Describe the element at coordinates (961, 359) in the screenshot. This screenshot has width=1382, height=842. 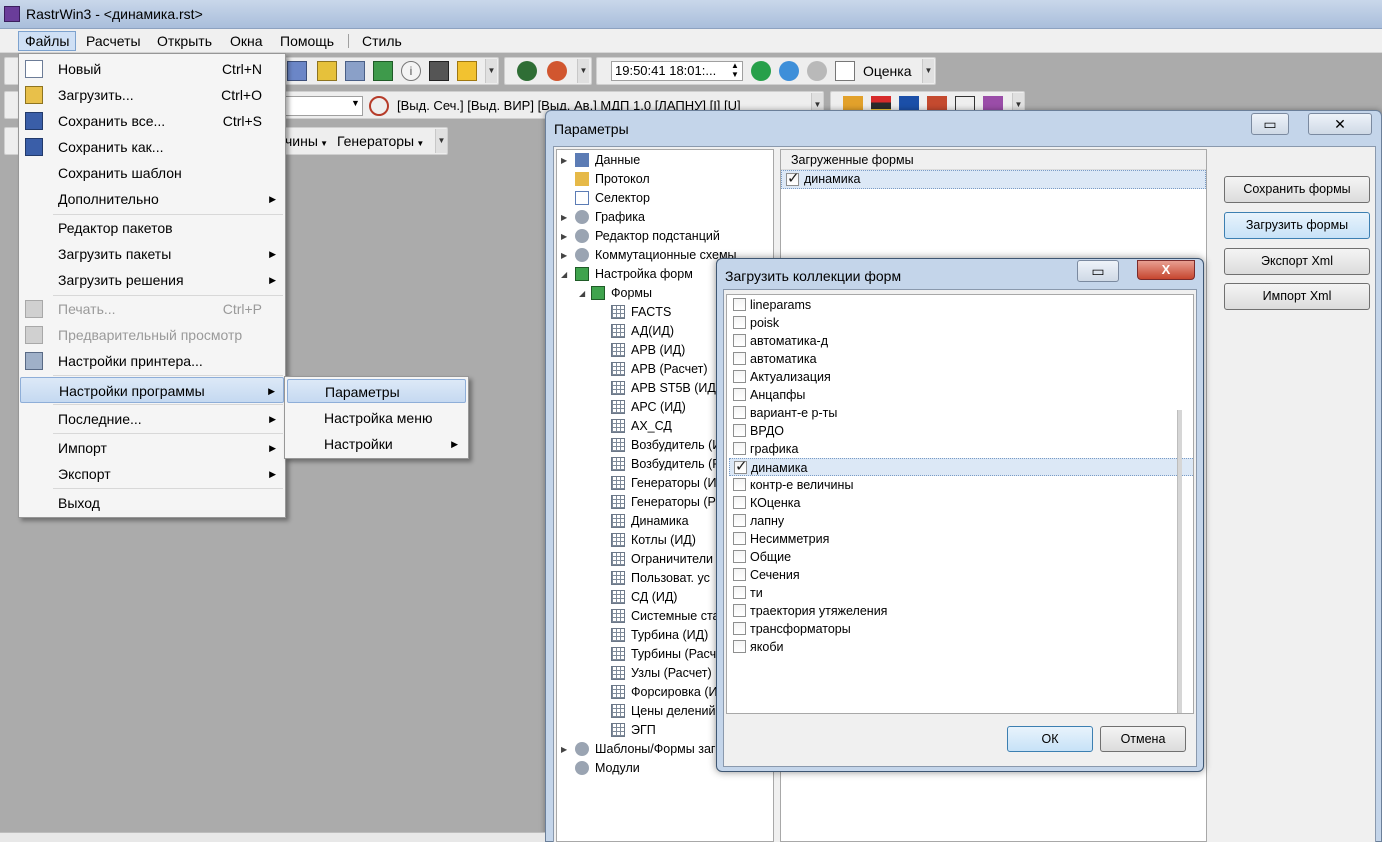
I see `list-item: автоматика` at that location.